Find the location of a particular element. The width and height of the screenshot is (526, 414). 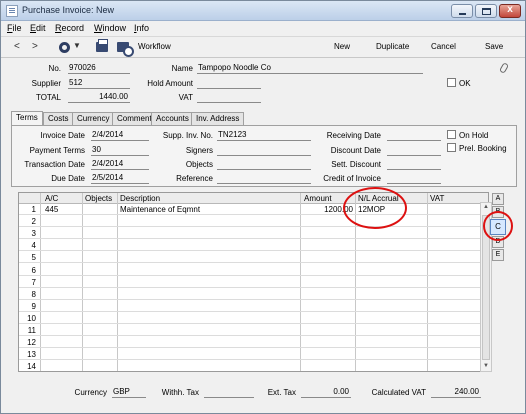

payment-terms-label: Payment Terms is located at coordinates (57, 150).